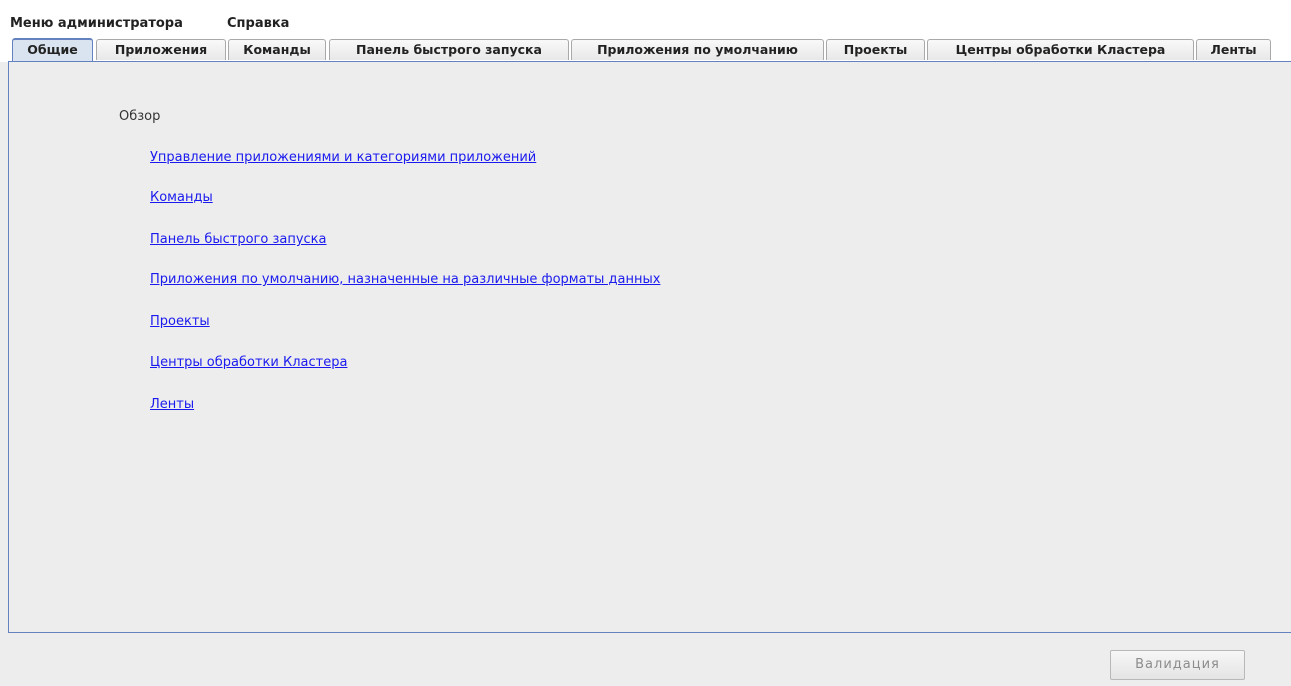  What do you see at coordinates (52, 49) in the screenshot?
I see `tab-general: Общие` at bounding box center [52, 49].